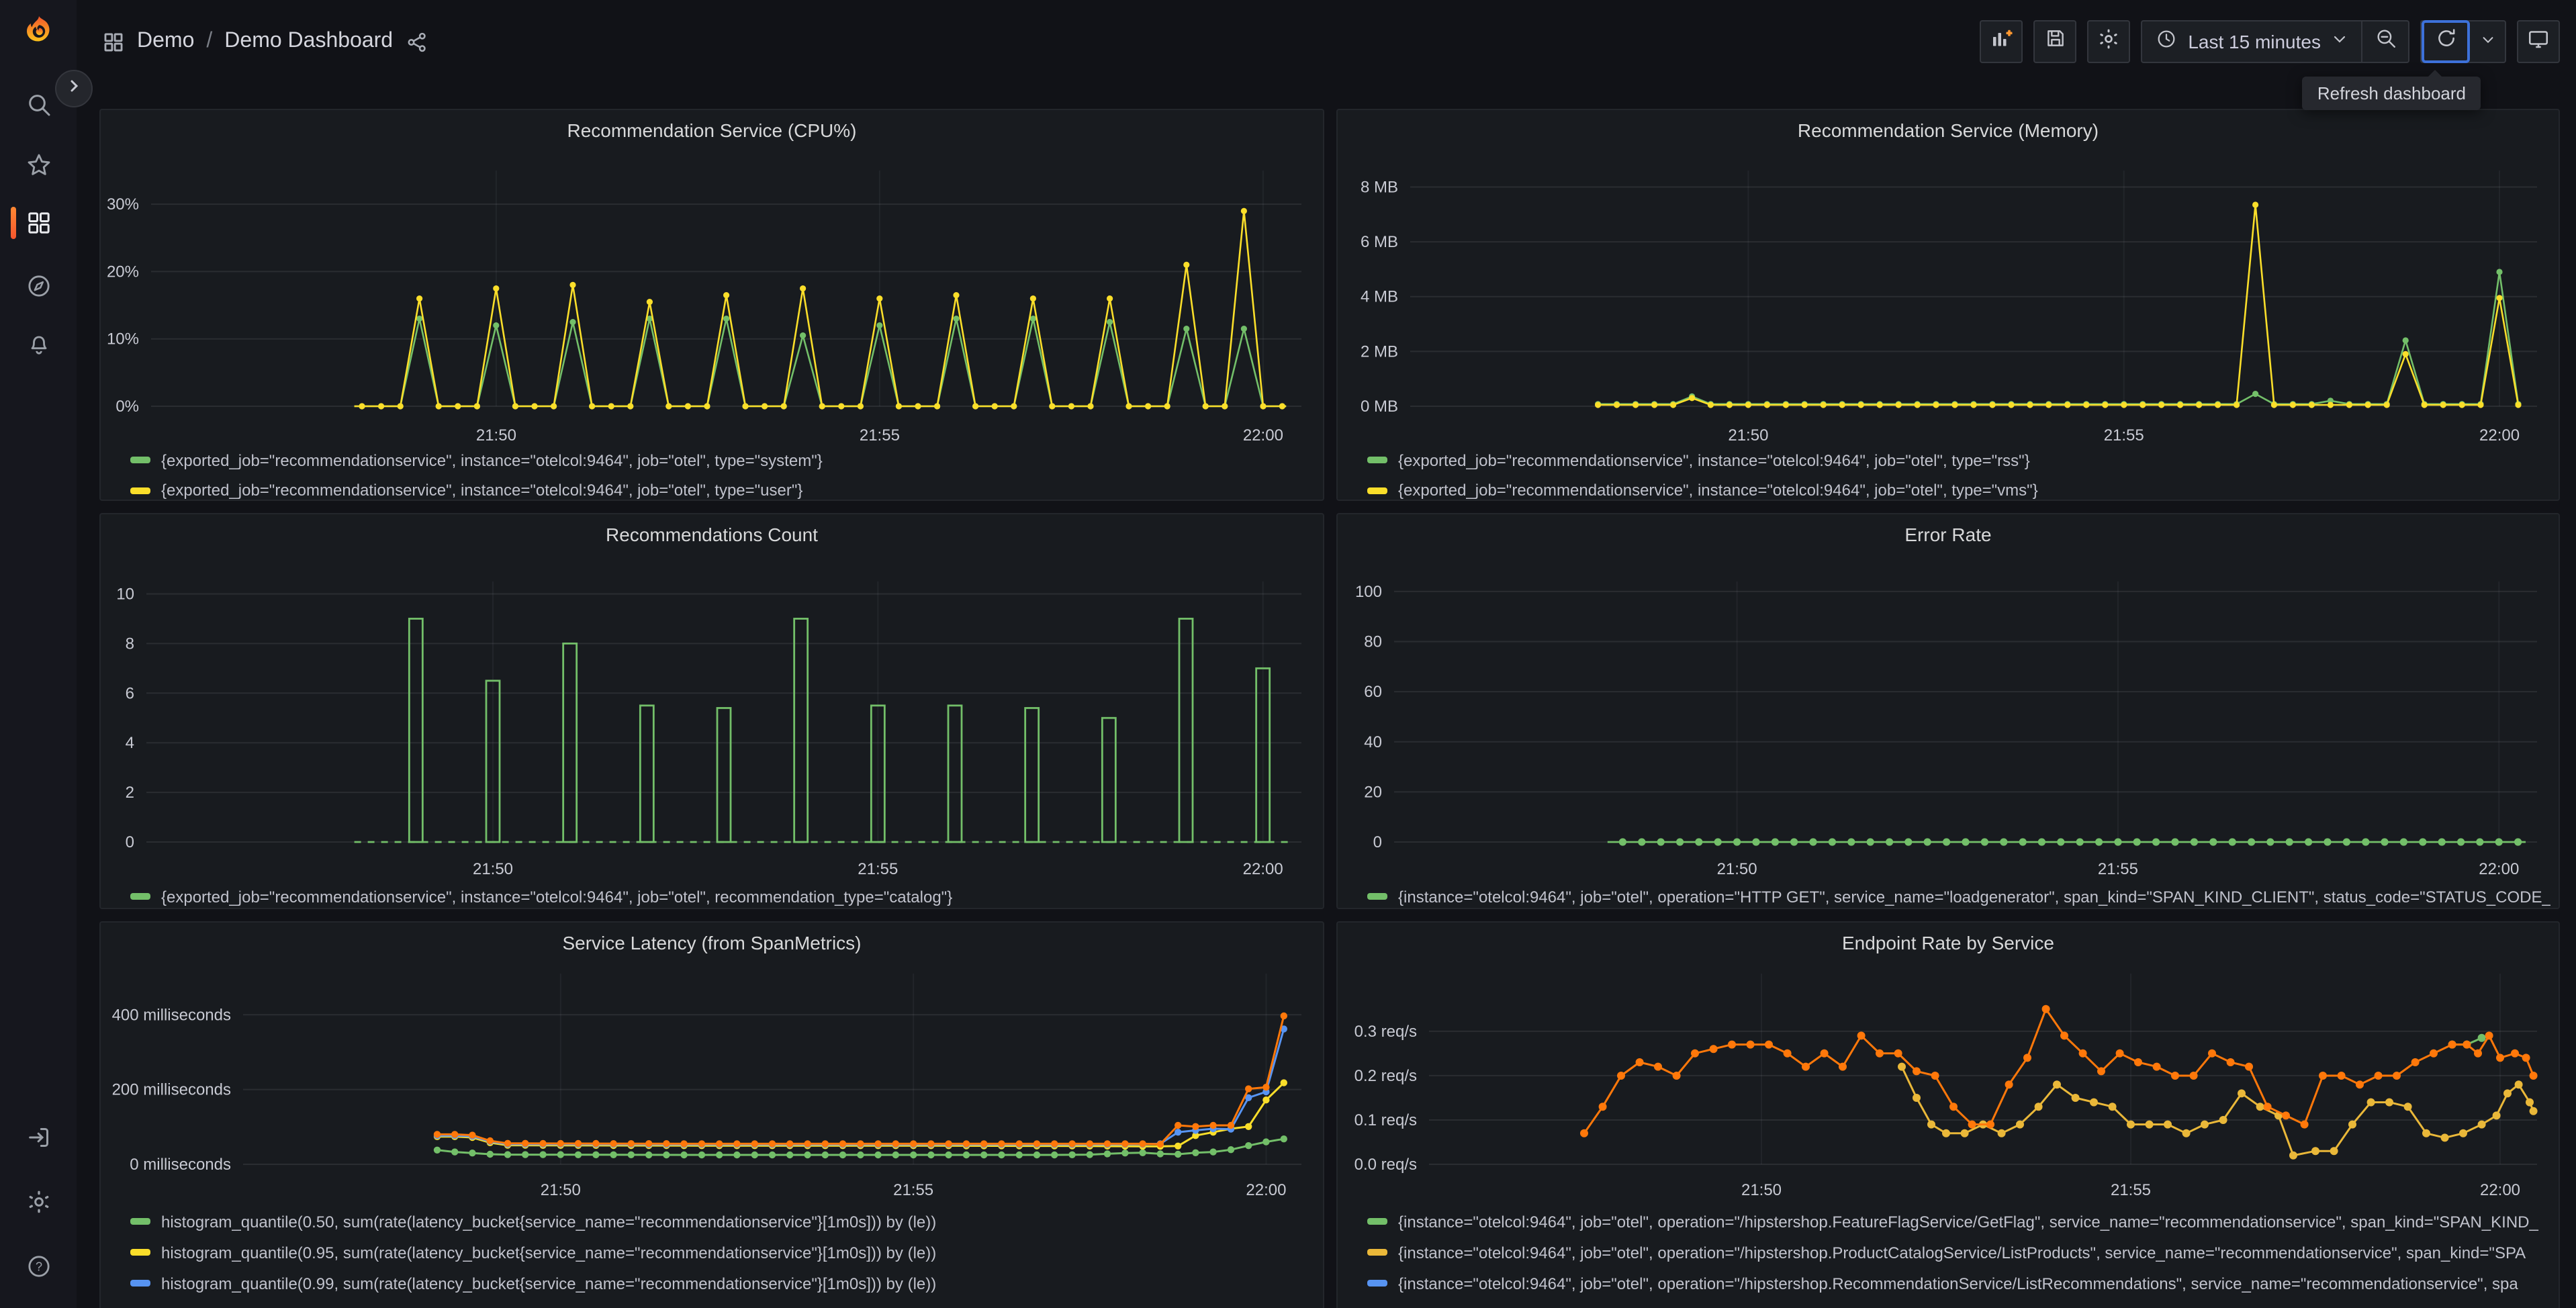 The width and height of the screenshot is (2576, 1308). Describe the element at coordinates (2538, 42) in the screenshot. I see `cycle-view-mode-button` at that location.